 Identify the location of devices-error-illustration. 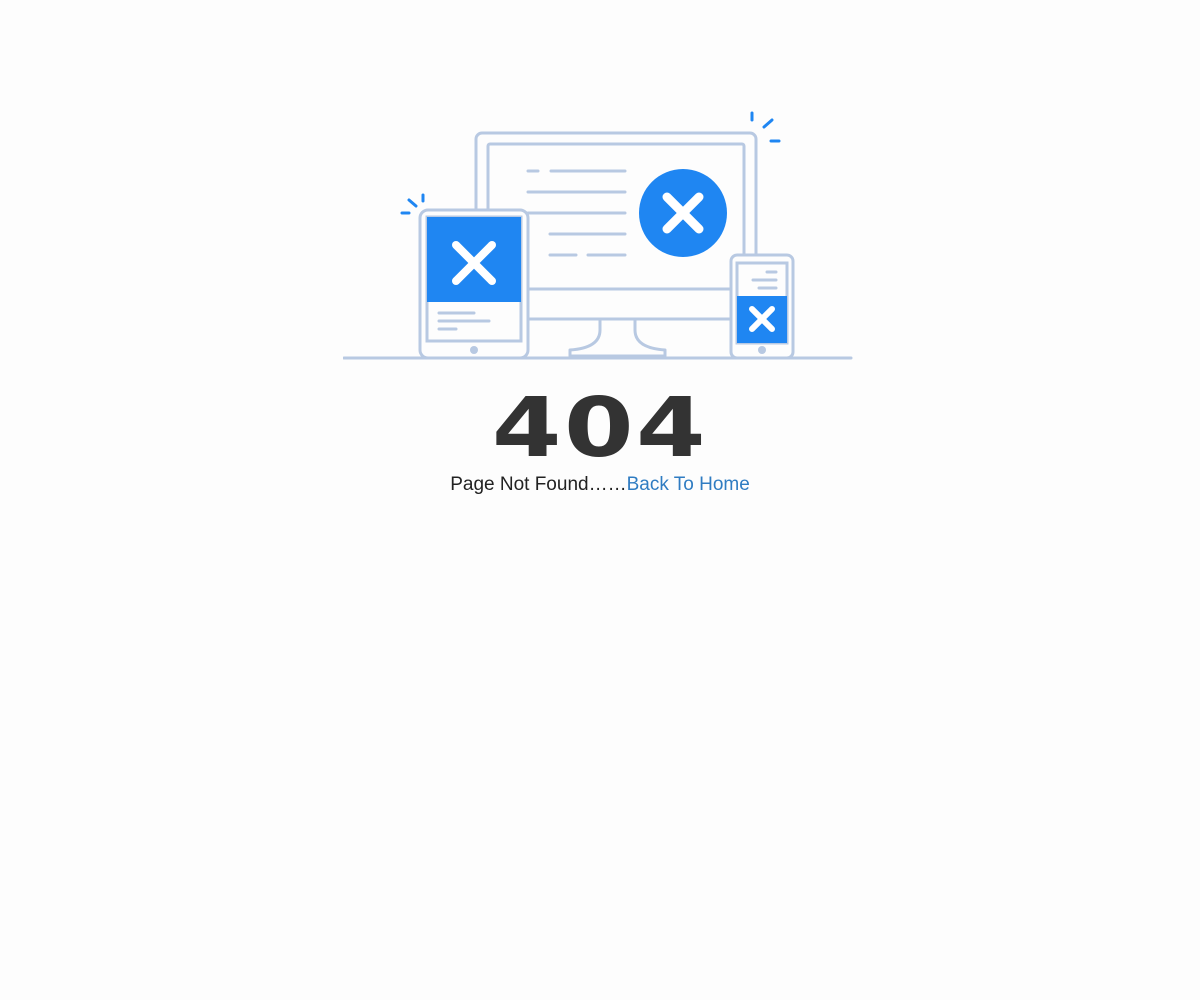
(598, 235).